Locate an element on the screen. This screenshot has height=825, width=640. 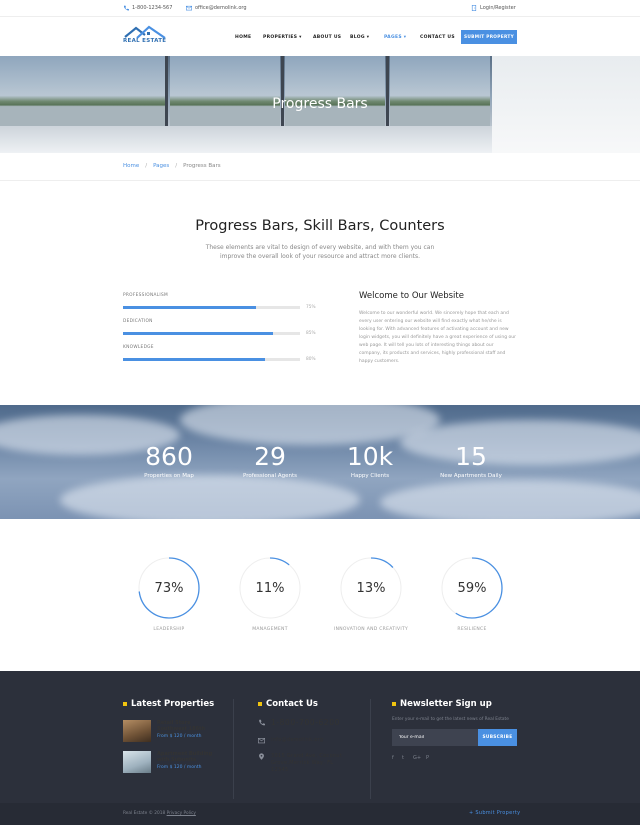
phone-icon is located at coordinates (126, 8).